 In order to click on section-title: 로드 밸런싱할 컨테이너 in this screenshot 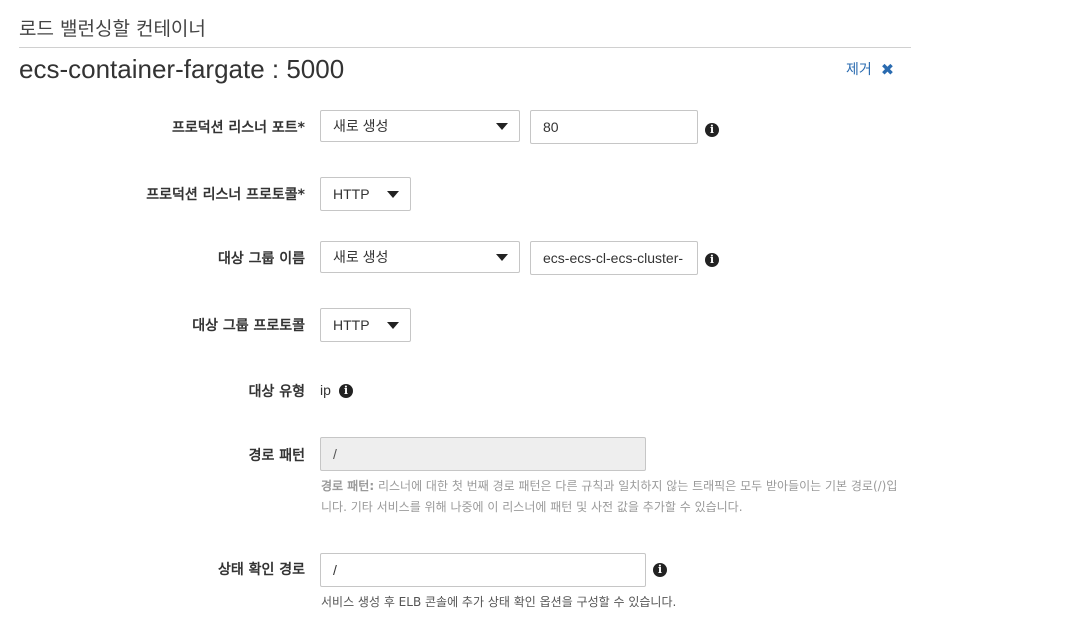, I will do `click(112, 29)`.